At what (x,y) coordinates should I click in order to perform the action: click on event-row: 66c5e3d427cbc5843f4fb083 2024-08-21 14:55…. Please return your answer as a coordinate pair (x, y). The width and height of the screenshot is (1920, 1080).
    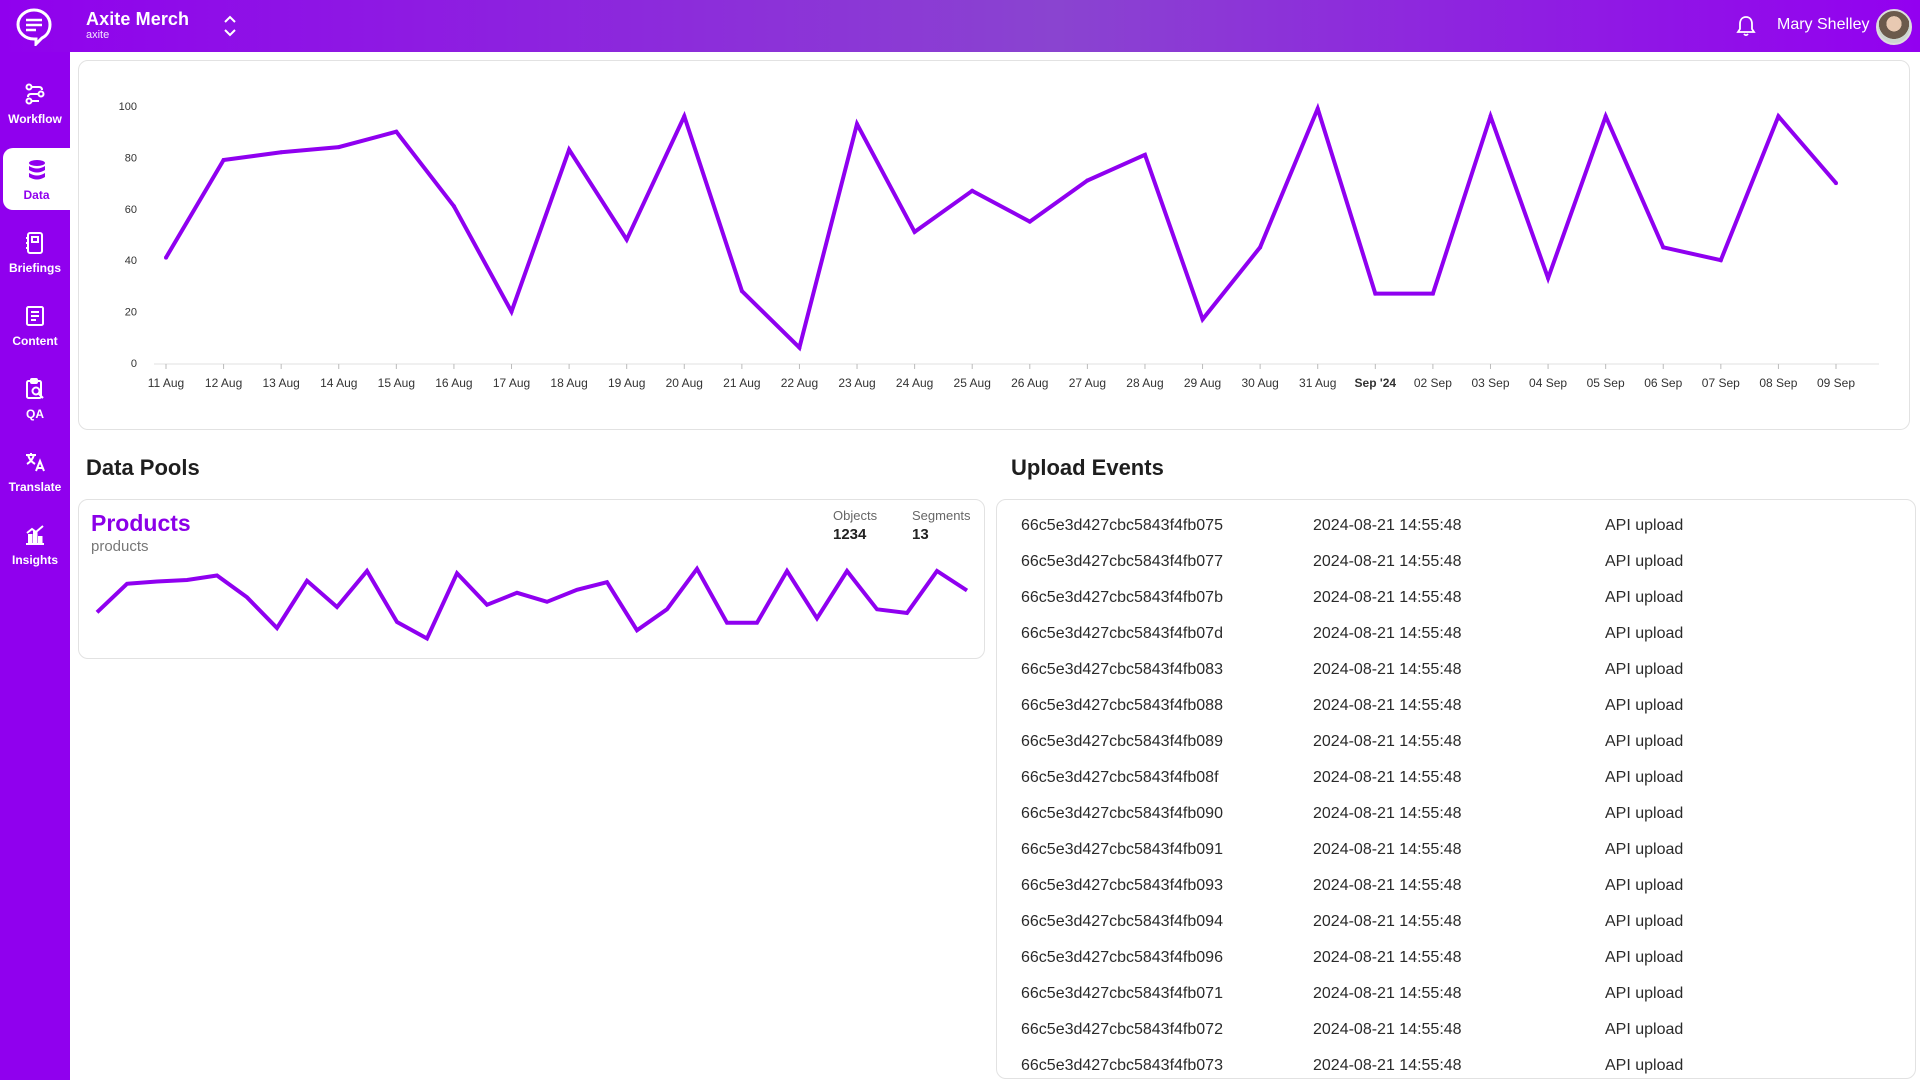
    Looking at the image, I should click on (1456, 670).